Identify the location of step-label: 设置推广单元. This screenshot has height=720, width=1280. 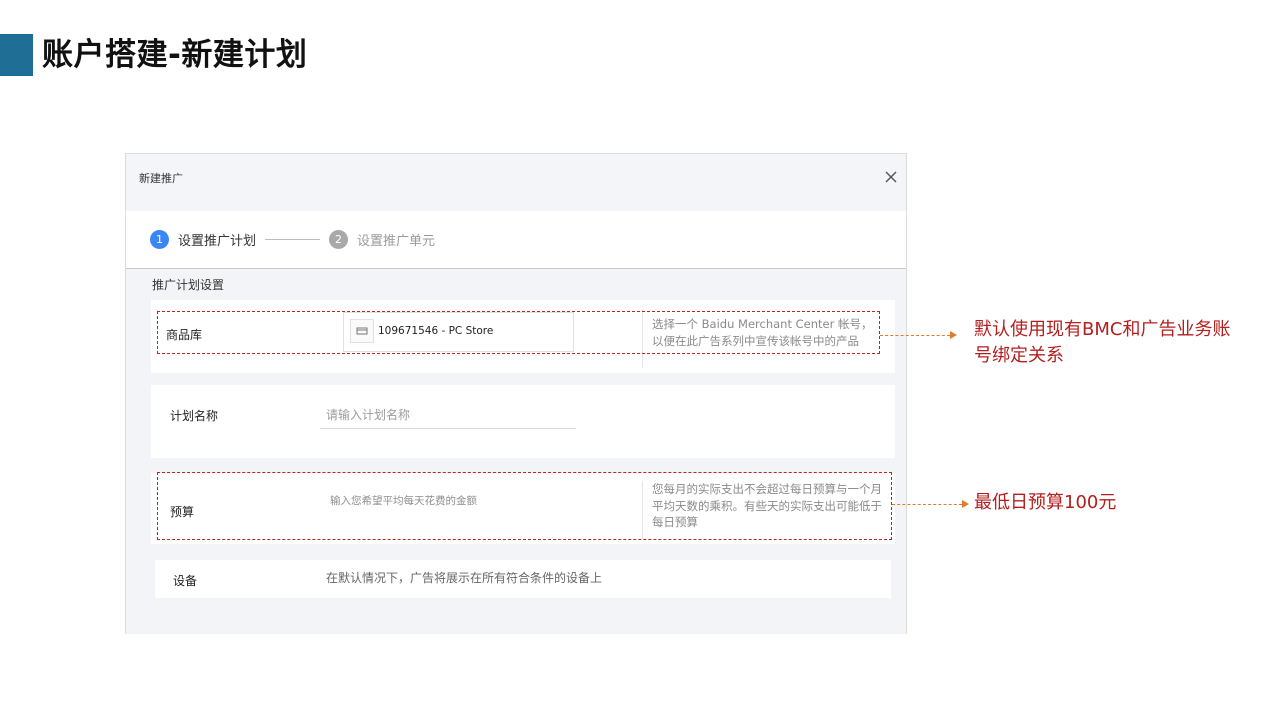
(396, 241).